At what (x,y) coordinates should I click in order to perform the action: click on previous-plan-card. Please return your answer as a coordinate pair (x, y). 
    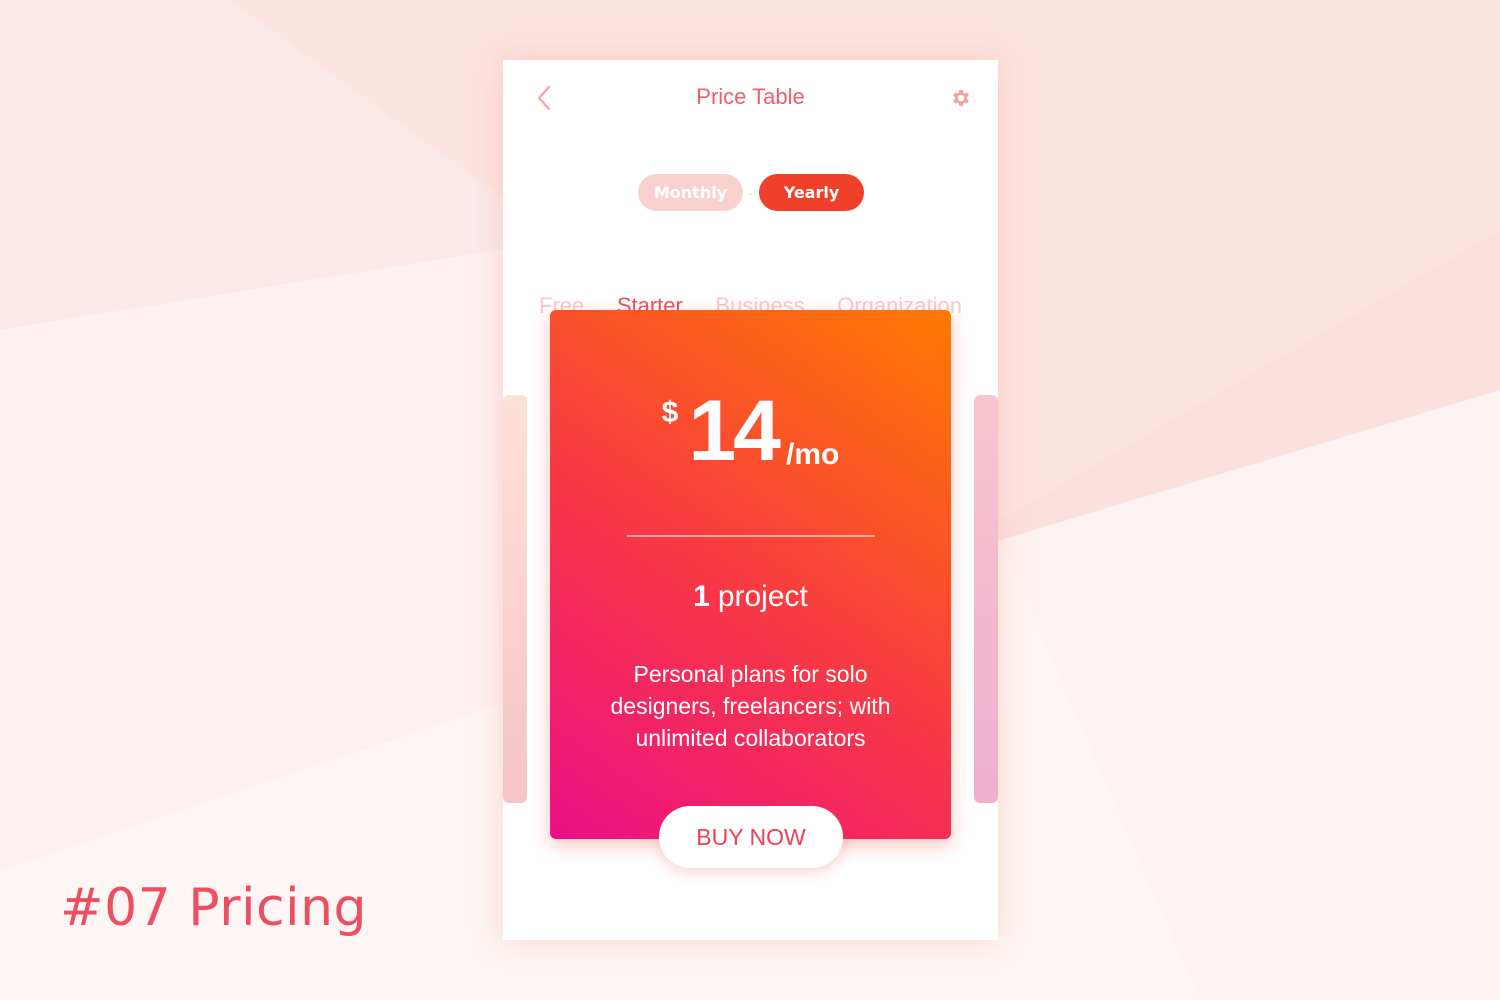
    Looking at the image, I should click on (515, 599).